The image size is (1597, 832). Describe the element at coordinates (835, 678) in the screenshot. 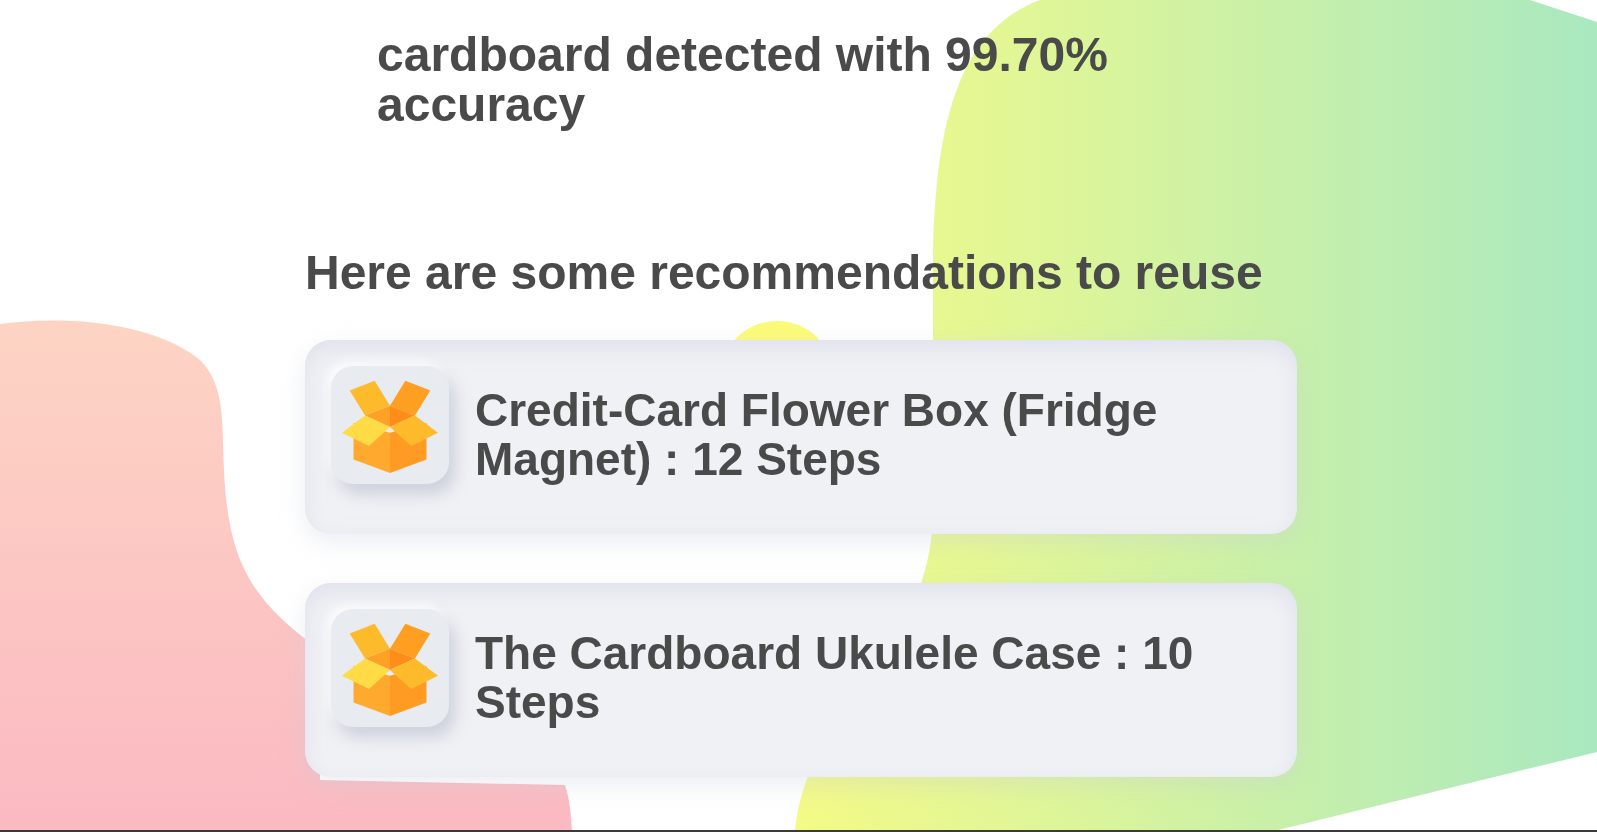

I see `recommendation-title: The Cardboard Ukulele Case : 10 Steps` at that location.